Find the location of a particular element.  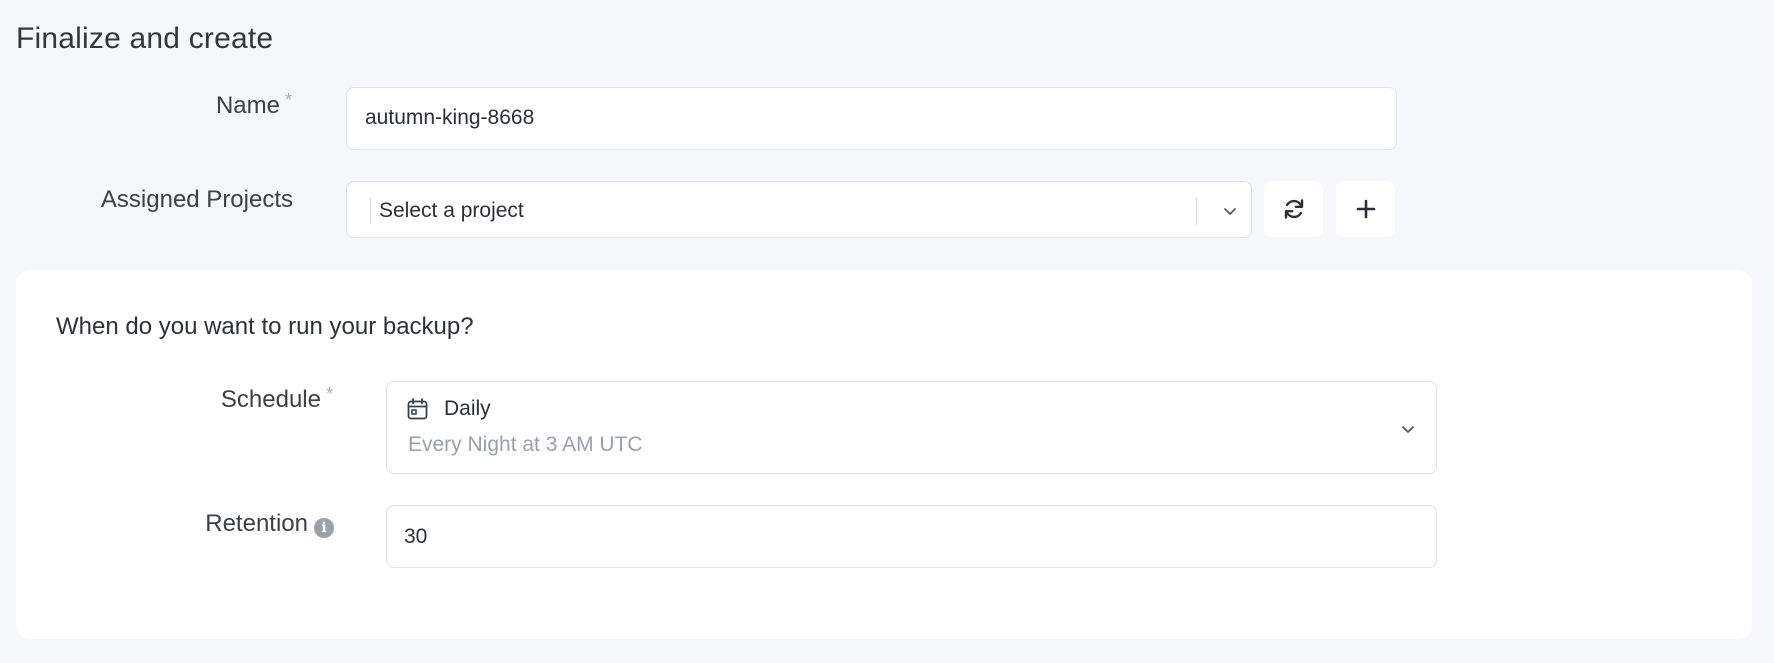

add-project-button is located at coordinates (1365, 209).